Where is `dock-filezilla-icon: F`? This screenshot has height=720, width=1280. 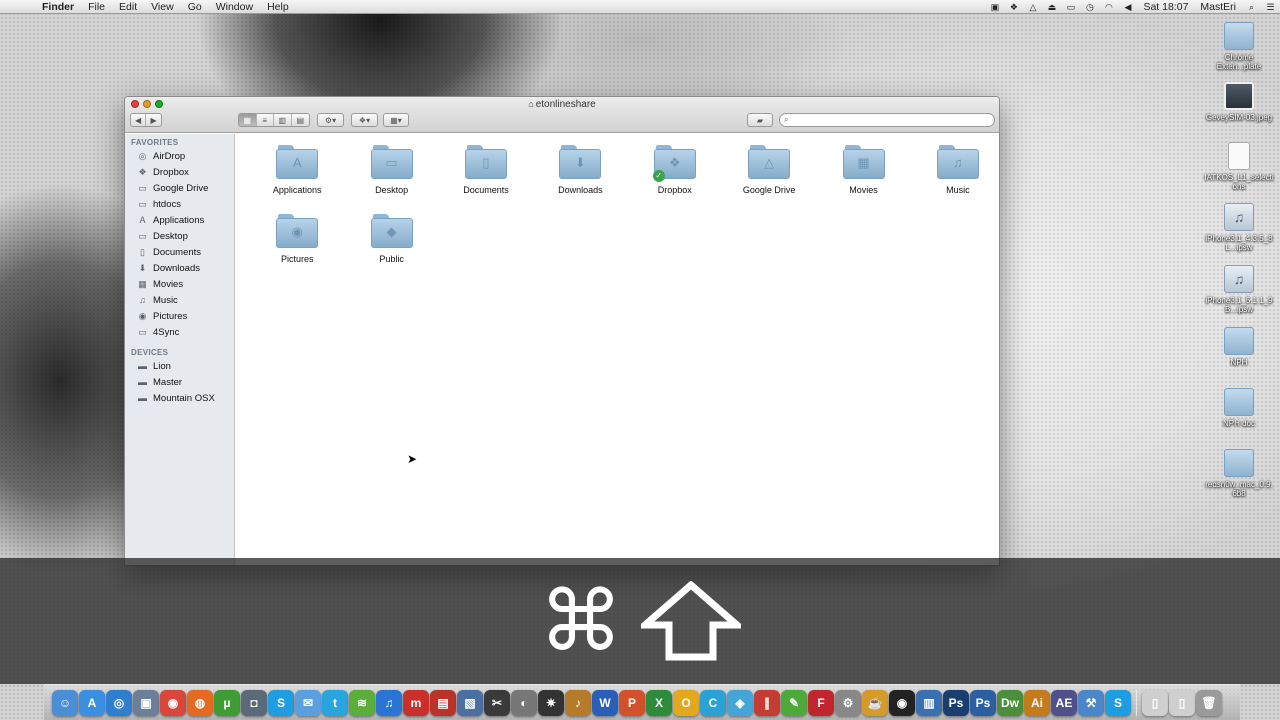 dock-filezilla-icon: F is located at coordinates (821, 702).